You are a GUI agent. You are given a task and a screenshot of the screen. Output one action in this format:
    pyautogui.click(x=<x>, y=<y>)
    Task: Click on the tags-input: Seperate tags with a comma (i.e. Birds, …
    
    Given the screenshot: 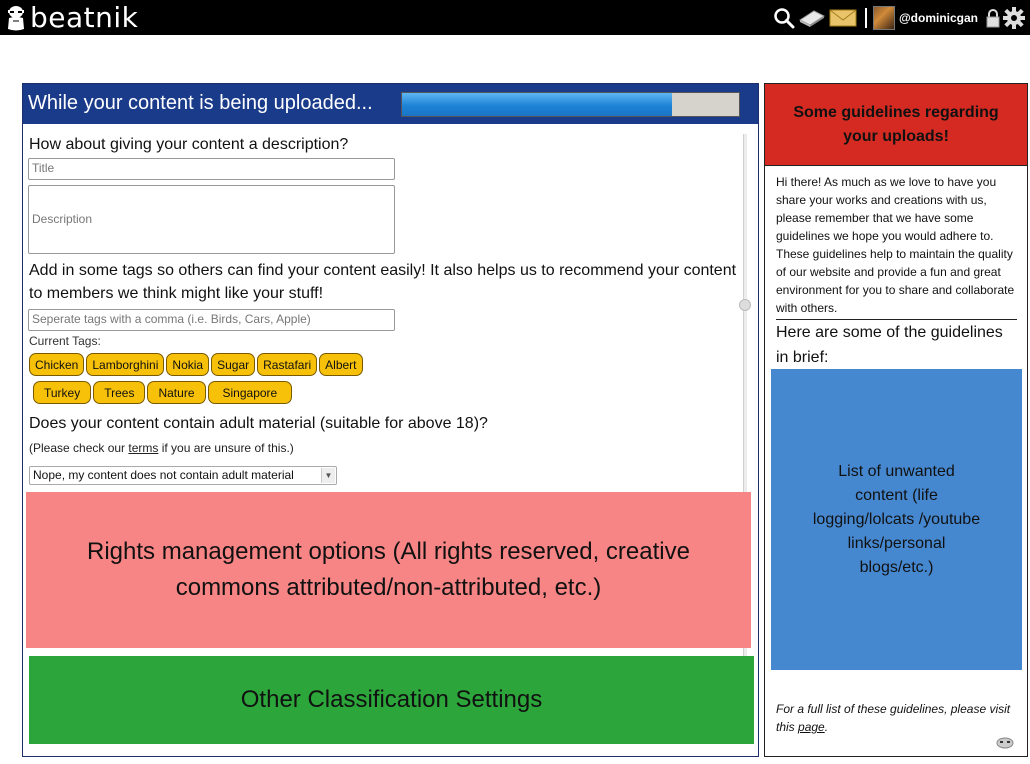 What is the action you would take?
    pyautogui.click(x=211, y=320)
    